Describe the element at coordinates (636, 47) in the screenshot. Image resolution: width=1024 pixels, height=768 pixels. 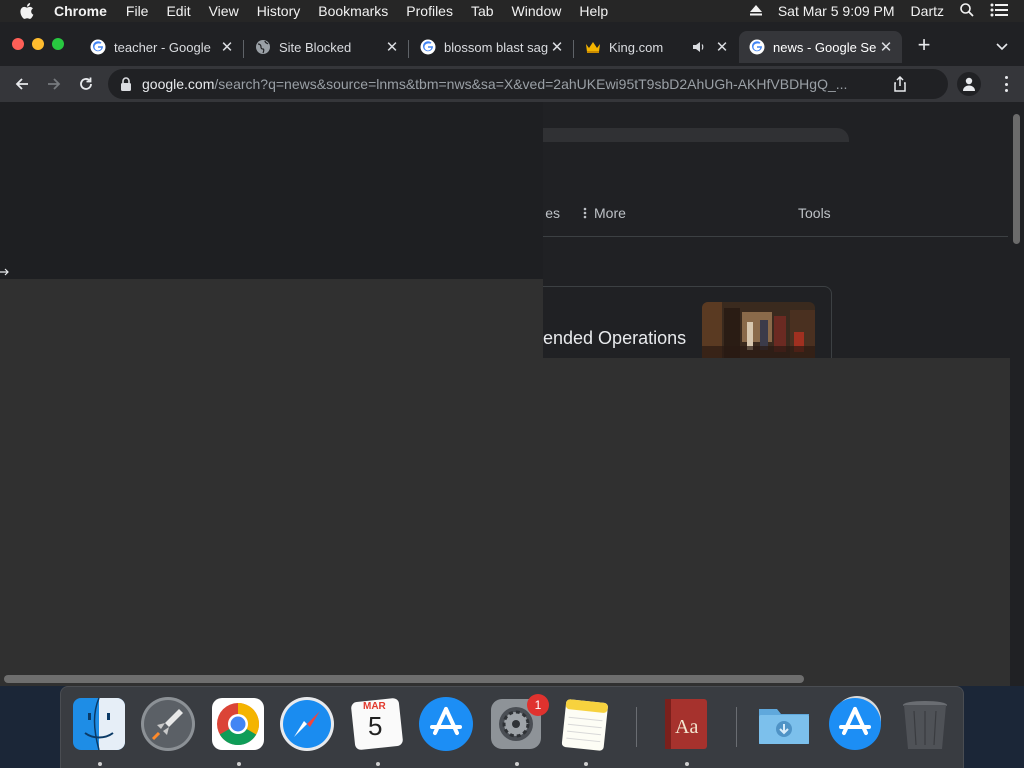
I see `tab-title: King.com` at that location.